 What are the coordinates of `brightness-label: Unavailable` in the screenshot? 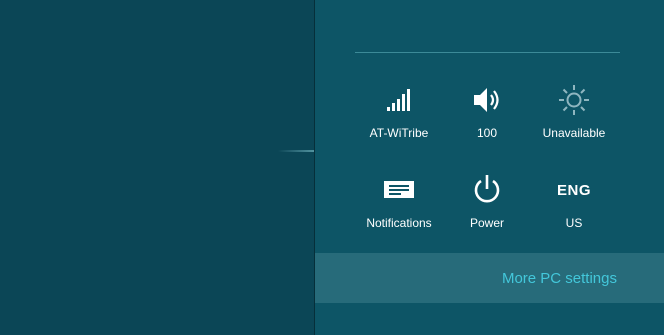 It's located at (574, 133).